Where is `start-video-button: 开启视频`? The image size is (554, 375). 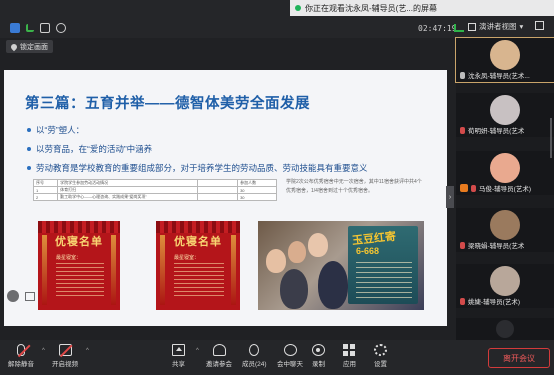
start-video-button: 开启视频 is located at coordinates (65, 356).